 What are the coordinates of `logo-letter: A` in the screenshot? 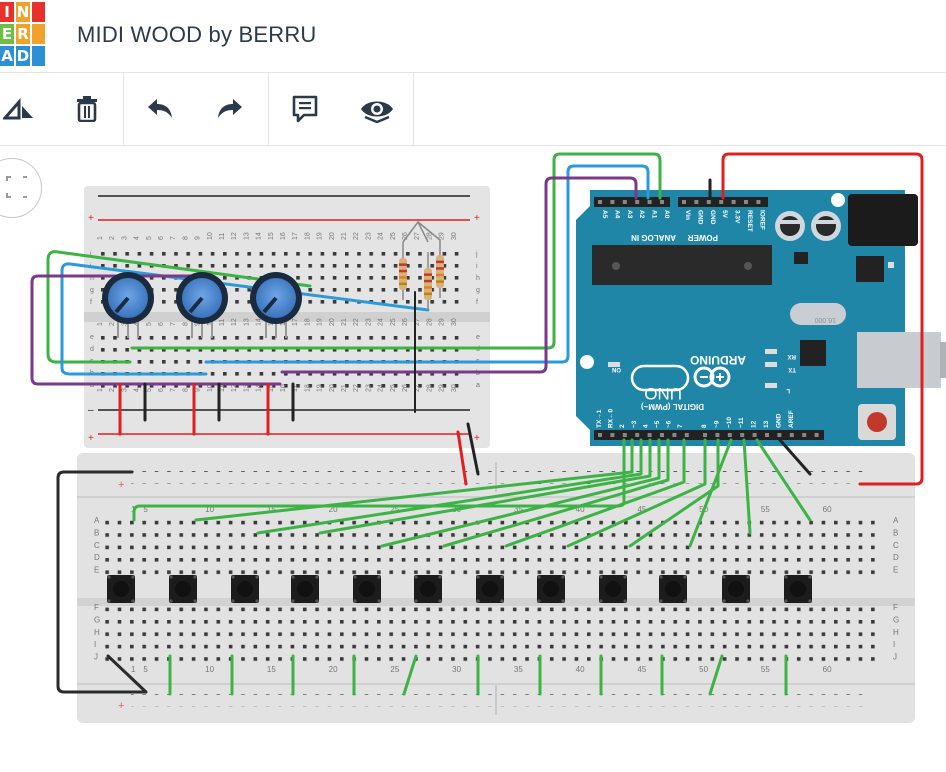 It's located at (7, 56).